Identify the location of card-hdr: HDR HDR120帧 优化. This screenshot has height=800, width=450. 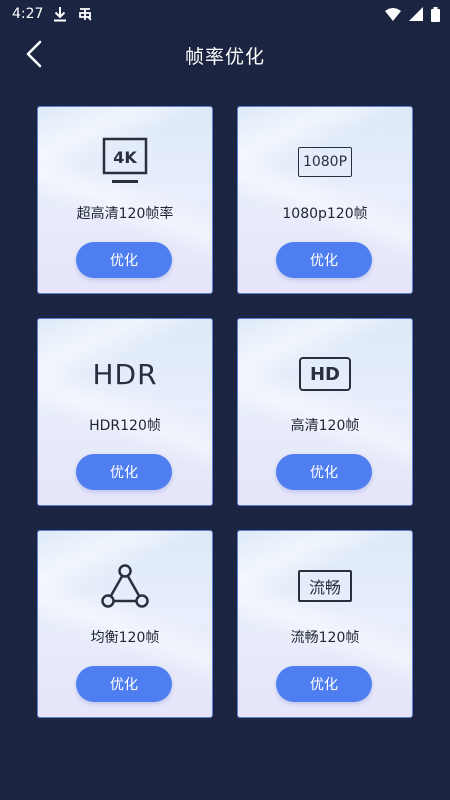
(125, 412).